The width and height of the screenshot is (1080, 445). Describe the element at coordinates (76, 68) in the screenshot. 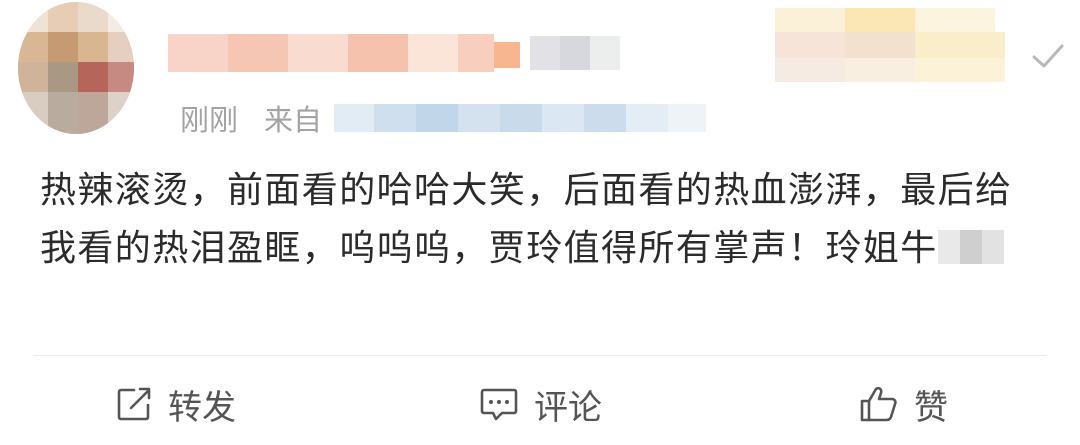

I see `avatar` at that location.